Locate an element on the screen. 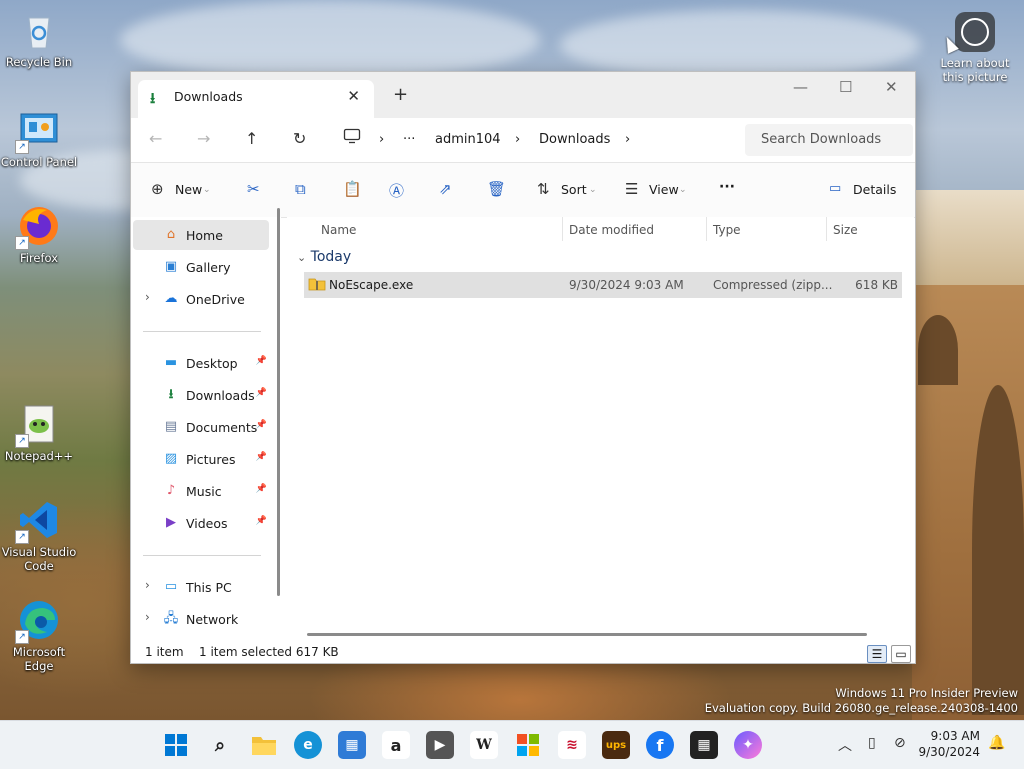 This screenshot has width=1024, height=769. maximize-button: ☐ is located at coordinates (845, 87).